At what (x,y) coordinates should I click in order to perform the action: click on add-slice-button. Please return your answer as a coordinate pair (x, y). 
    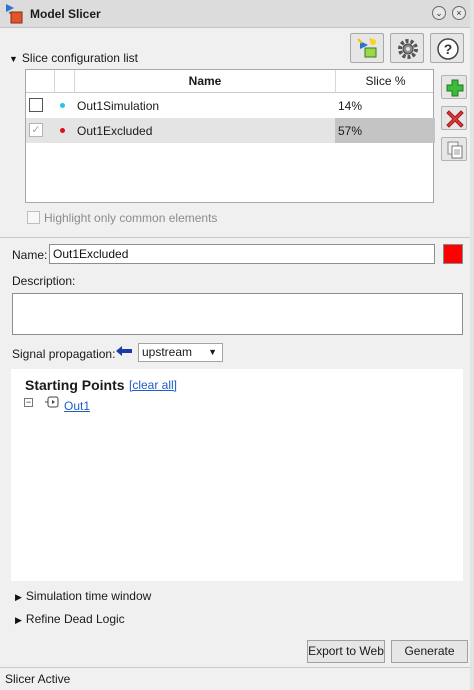
    Looking at the image, I should click on (454, 87).